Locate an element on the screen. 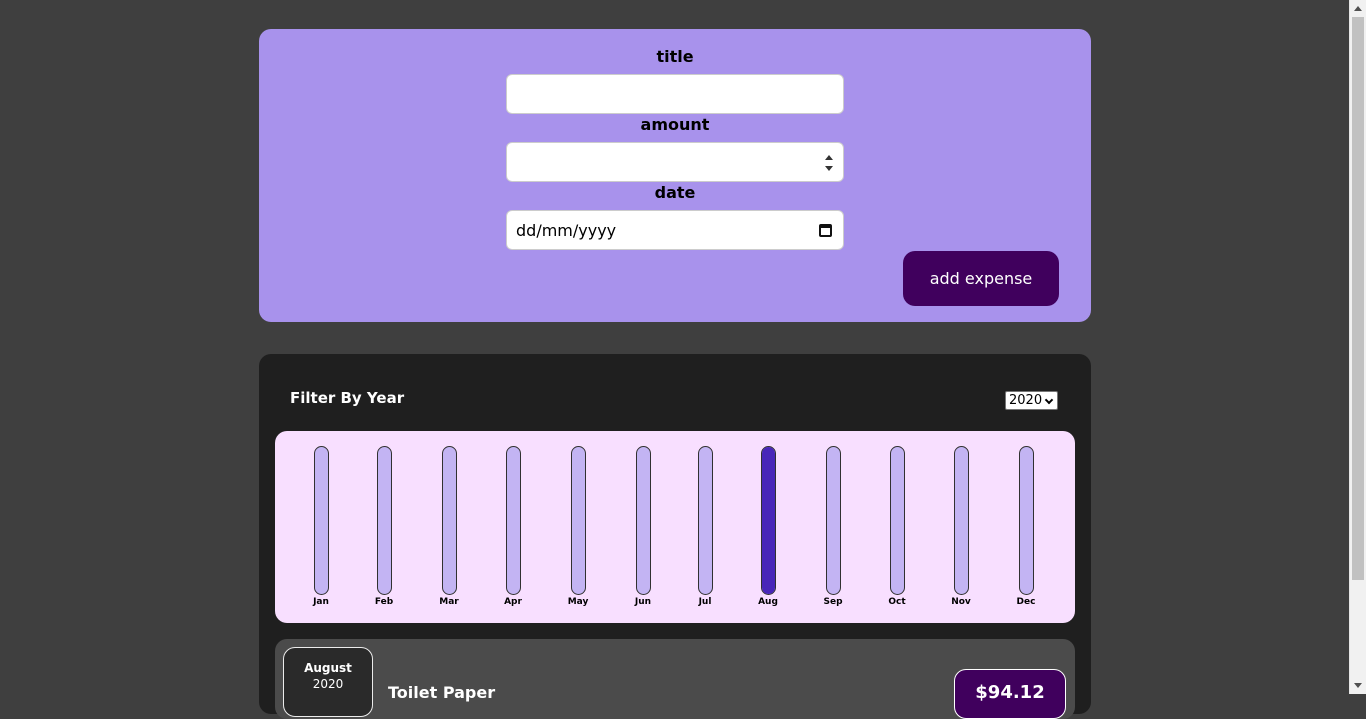 The width and height of the screenshot is (1366, 719). chart-bar-label: Dec is located at coordinates (1026, 602).